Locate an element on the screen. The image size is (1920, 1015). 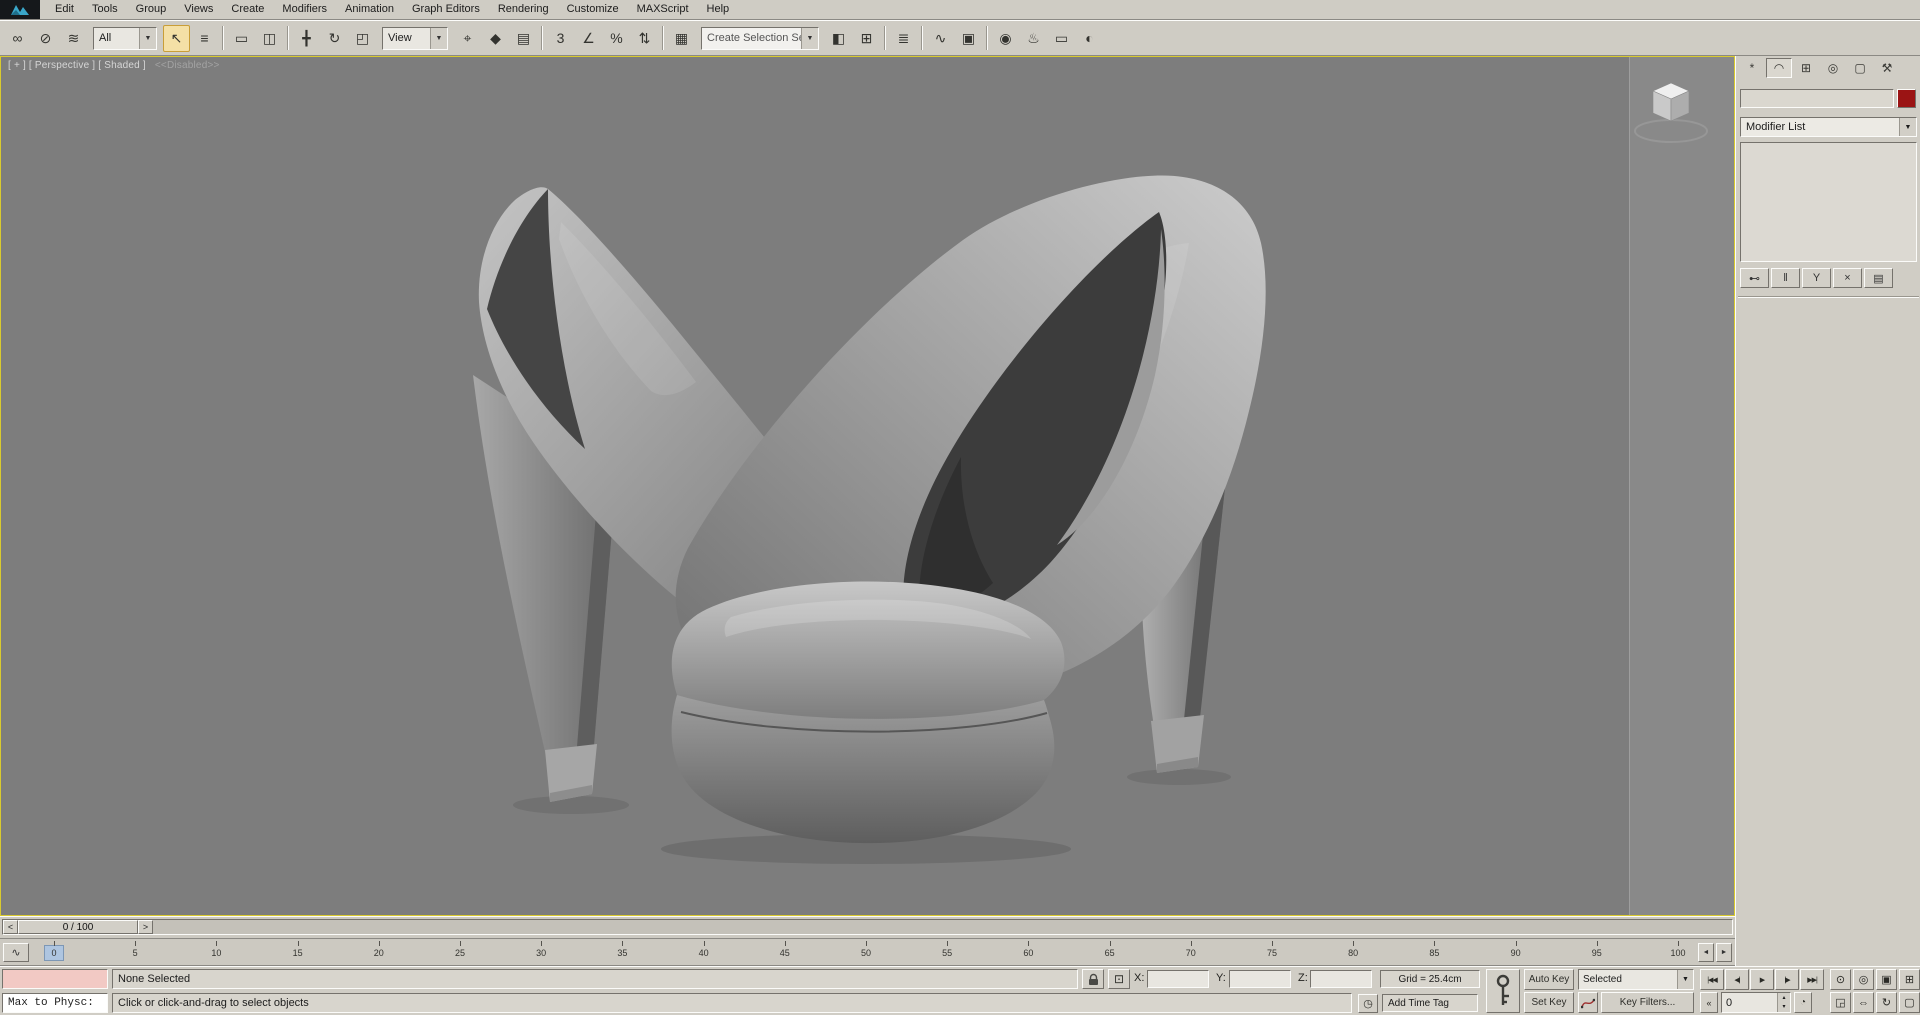
pin-stack-button: ⊷ is located at coordinates (1754, 278).